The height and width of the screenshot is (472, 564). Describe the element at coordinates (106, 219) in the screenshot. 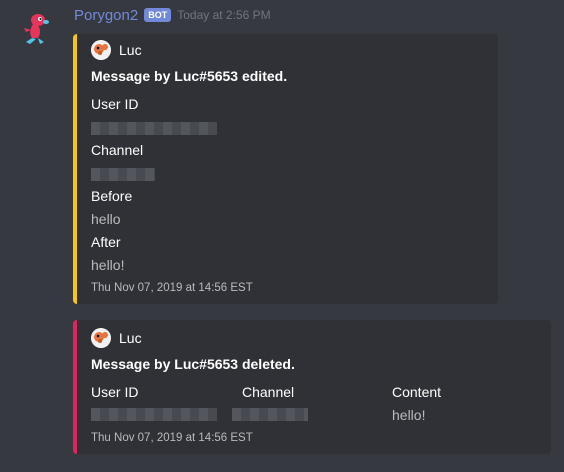

I see `field-value-before: hello` at that location.